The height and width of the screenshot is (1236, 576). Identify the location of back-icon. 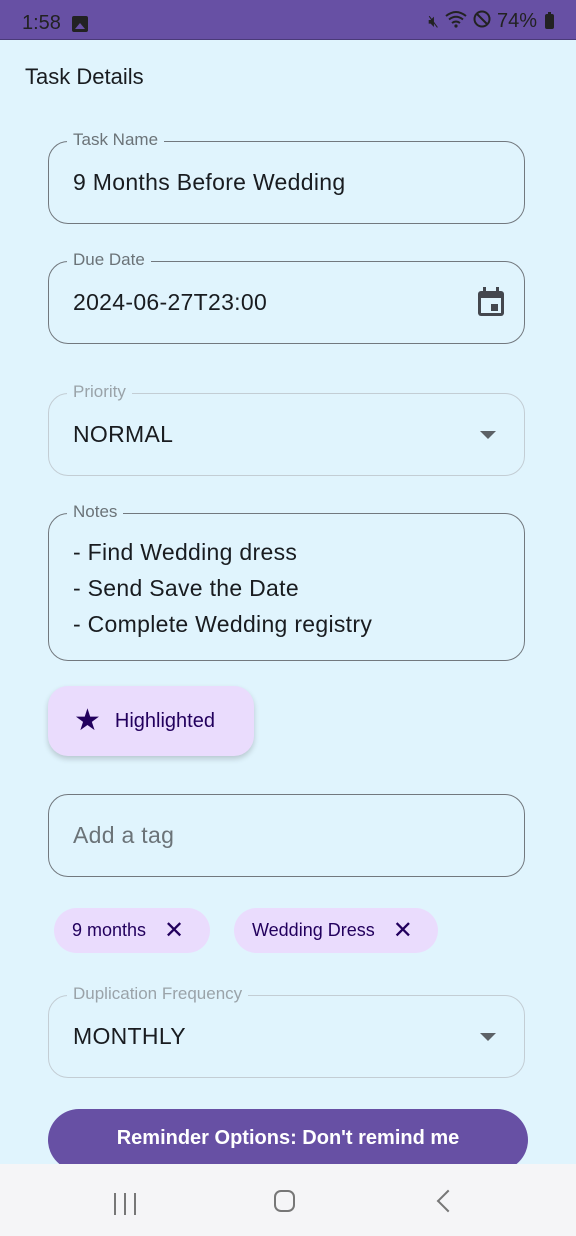
(448, 1201).